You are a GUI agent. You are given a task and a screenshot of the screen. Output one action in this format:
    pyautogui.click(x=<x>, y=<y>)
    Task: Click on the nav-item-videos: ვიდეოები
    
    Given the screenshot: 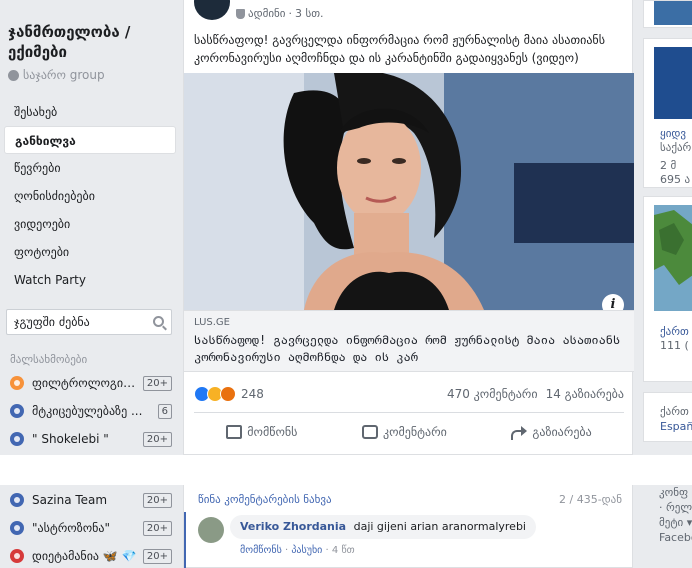 What is the action you would take?
    pyautogui.click(x=90, y=224)
    